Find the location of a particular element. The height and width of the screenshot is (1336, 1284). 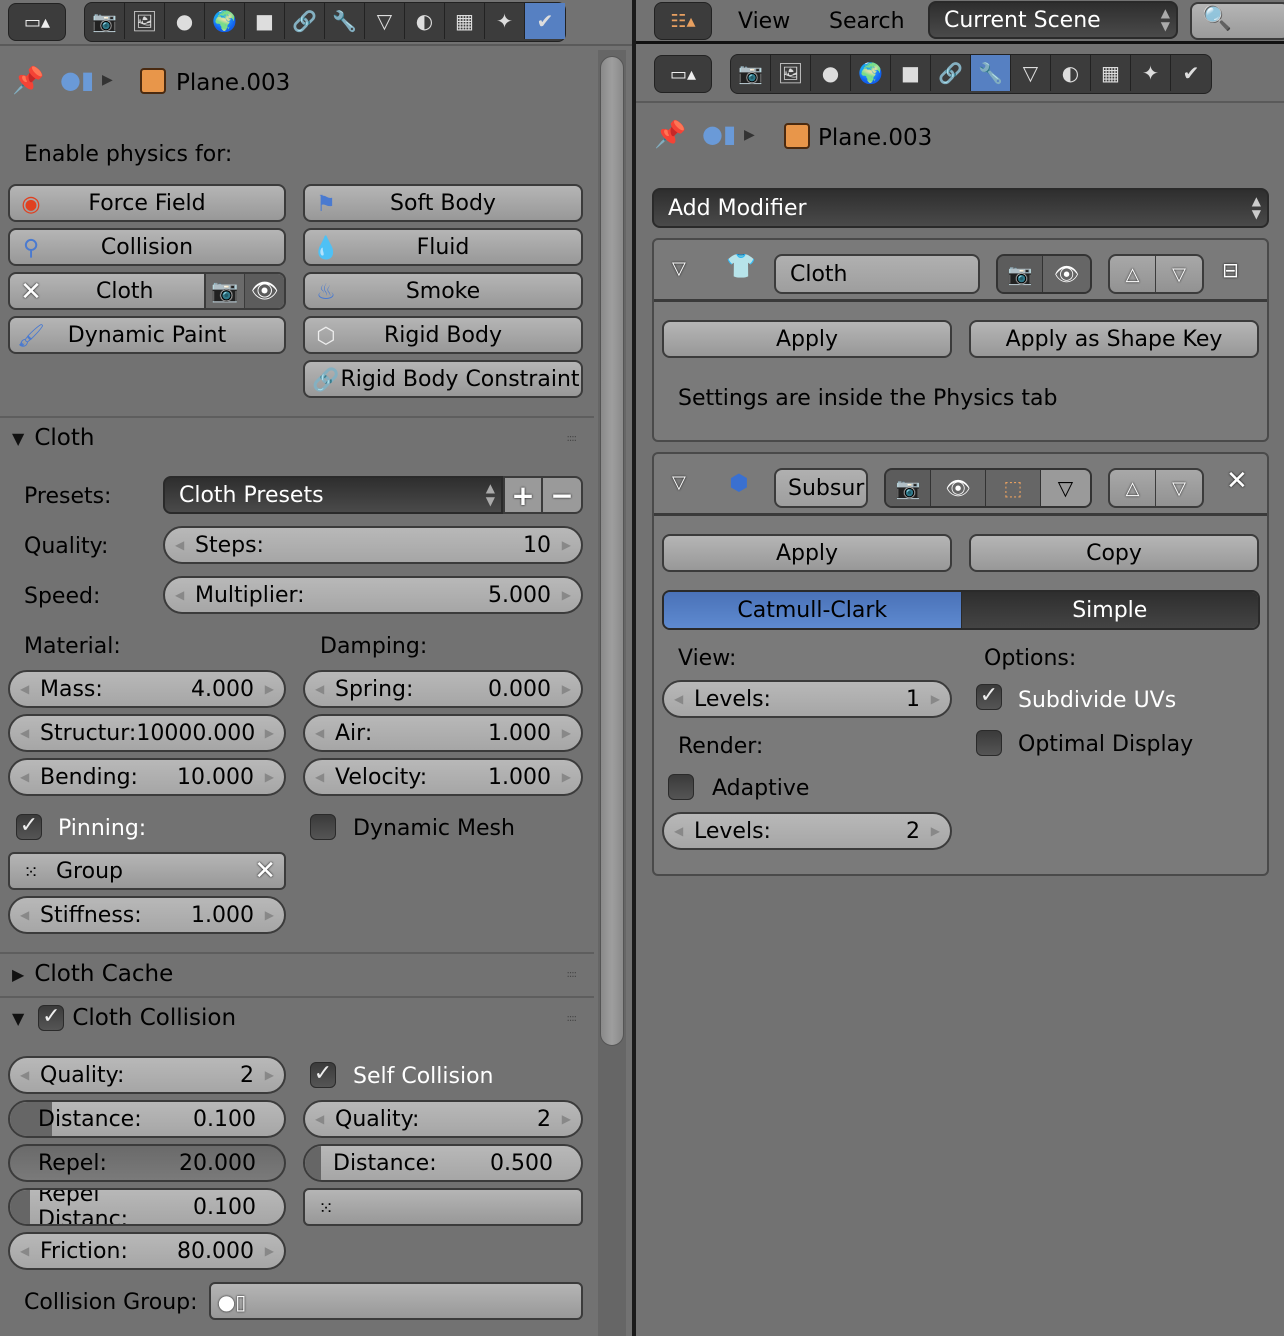

pinning-group-field: ⁙ Group ✕ is located at coordinates (147, 871).